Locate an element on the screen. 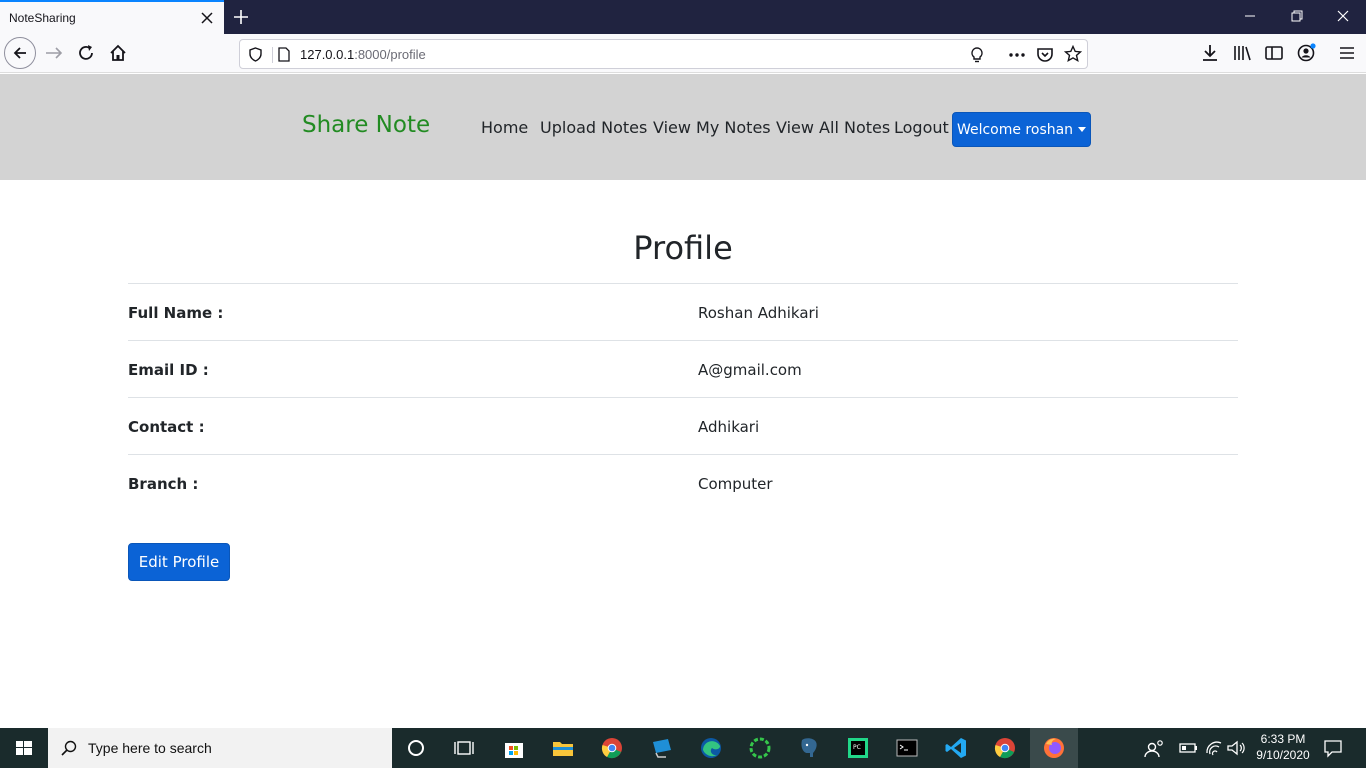 The image size is (1366, 768). address-bar: 127.0.0.1:8000/profile is located at coordinates (663, 54).